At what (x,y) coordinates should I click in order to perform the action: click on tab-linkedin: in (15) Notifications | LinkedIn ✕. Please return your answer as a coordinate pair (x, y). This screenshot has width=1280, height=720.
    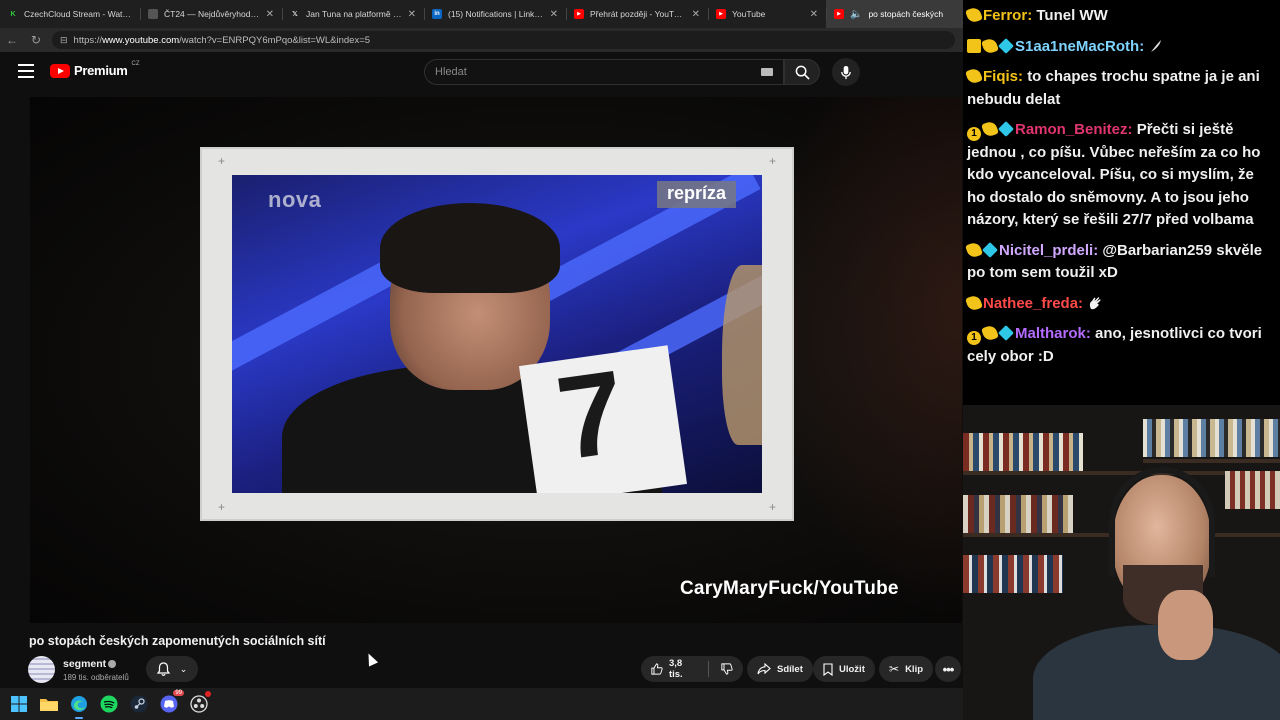
    Looking at the image, I should click on (495, 14).